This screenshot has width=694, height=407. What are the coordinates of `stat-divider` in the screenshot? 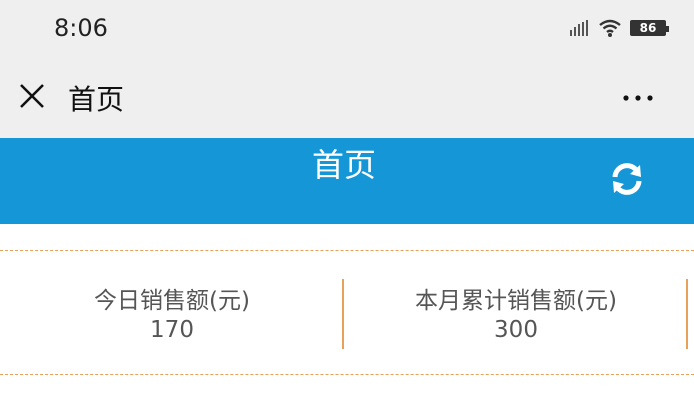 It's located at (687, 314).